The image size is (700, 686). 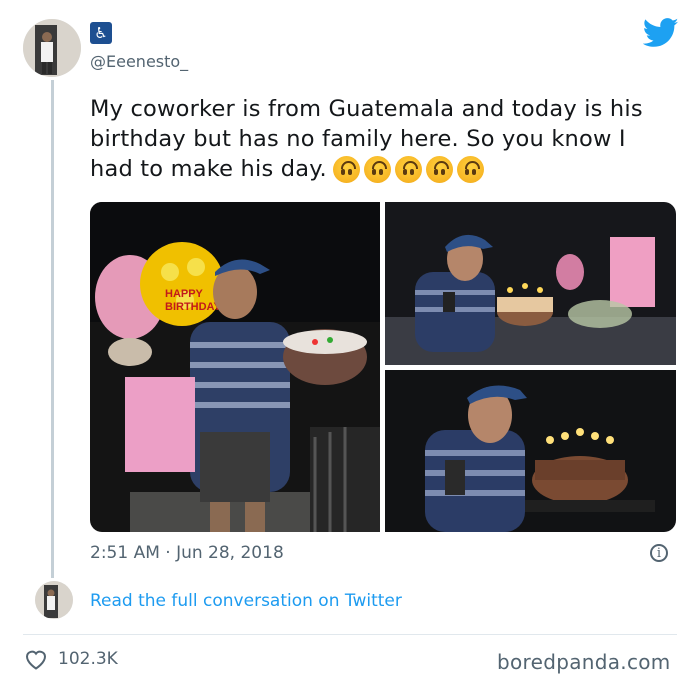 I want to click on accessible-icon: ♿, so click(x=101, y=33).